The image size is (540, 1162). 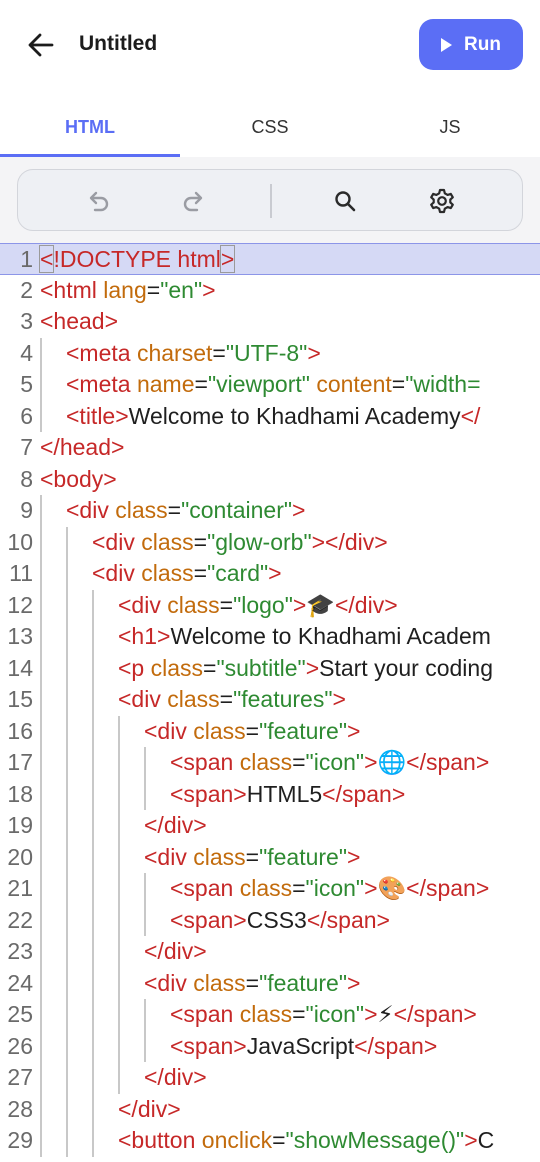 What do you see at coordinates (258, 384) in the screenshot?
I see `code-token: "viewport"` at bounding box center [258, 384].